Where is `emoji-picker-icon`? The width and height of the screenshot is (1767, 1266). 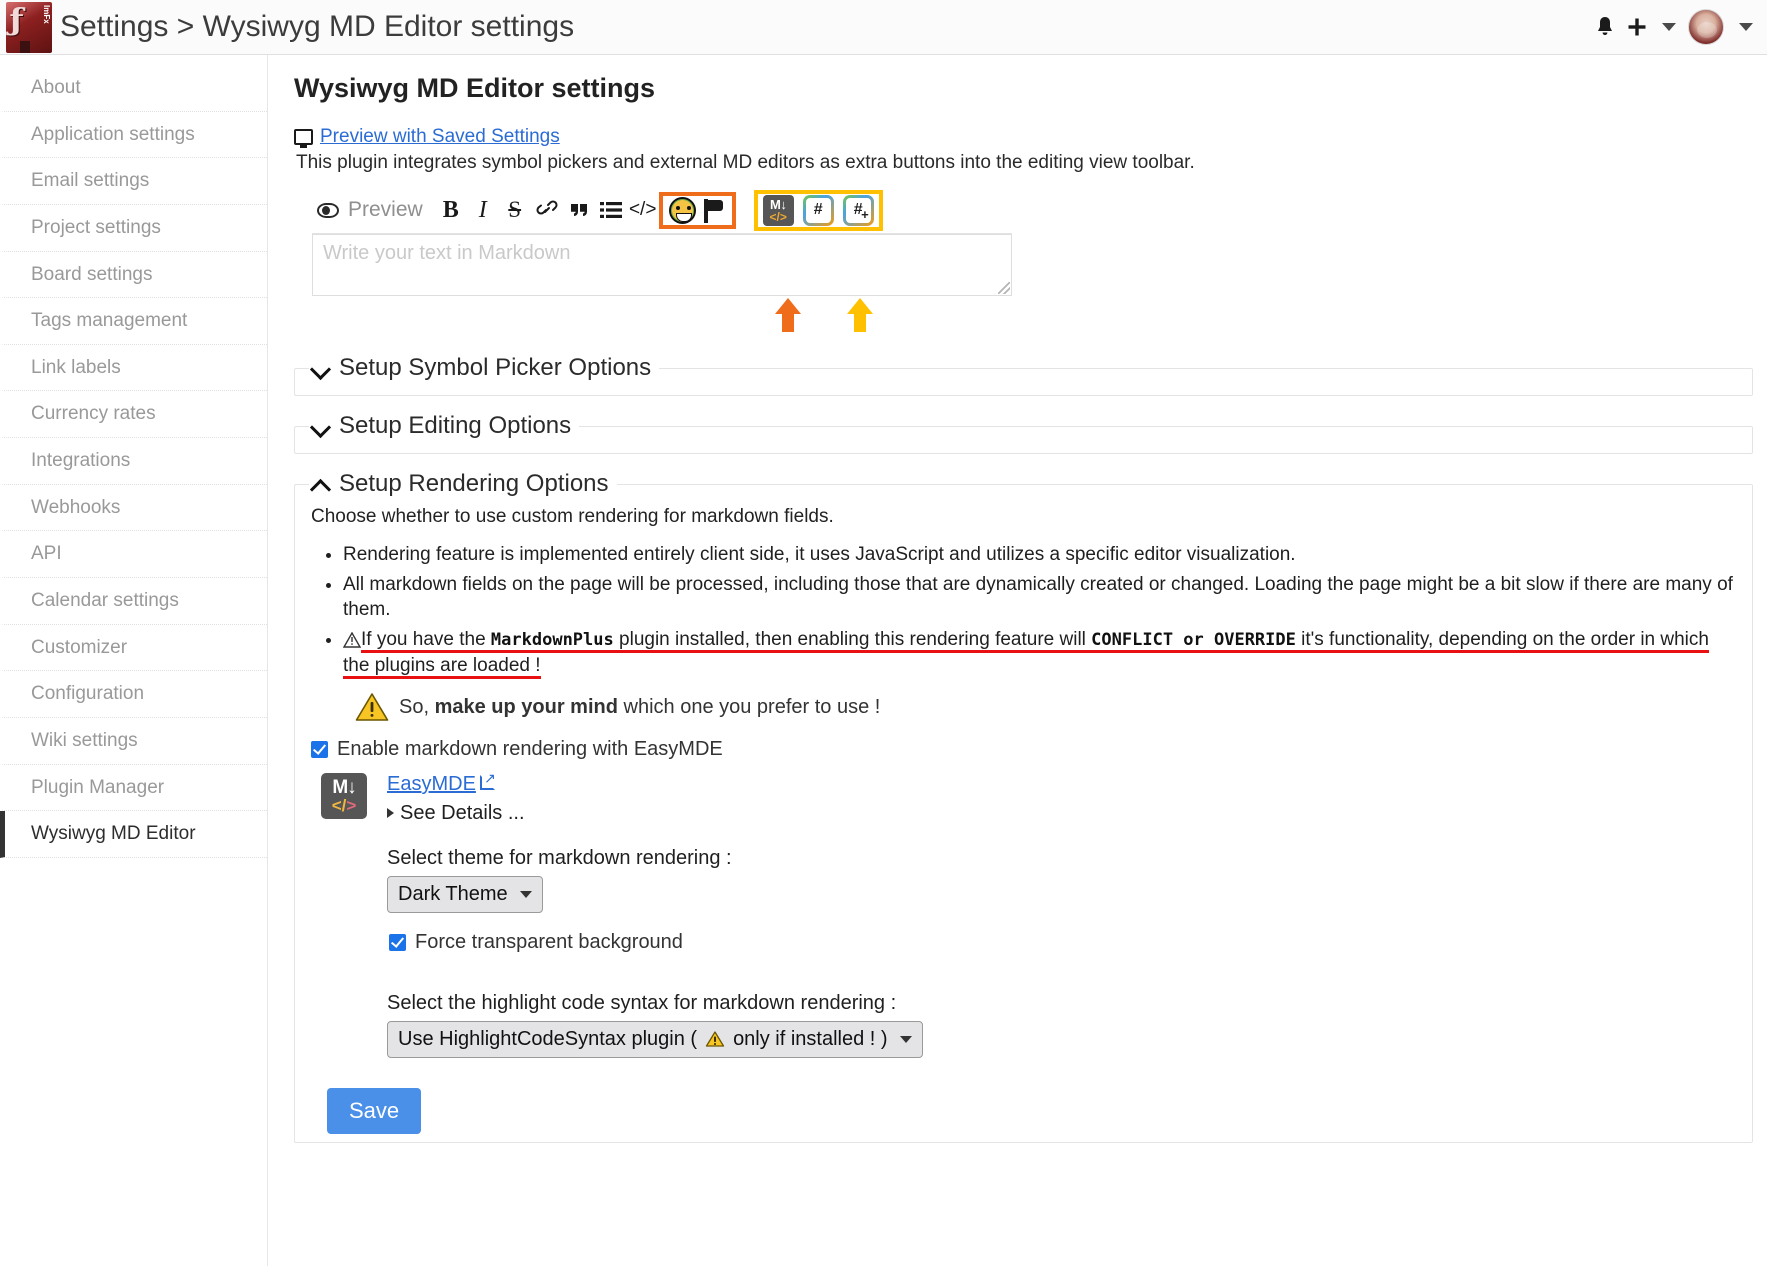
emoji-picker-icon is located at coordinates (682, 210).